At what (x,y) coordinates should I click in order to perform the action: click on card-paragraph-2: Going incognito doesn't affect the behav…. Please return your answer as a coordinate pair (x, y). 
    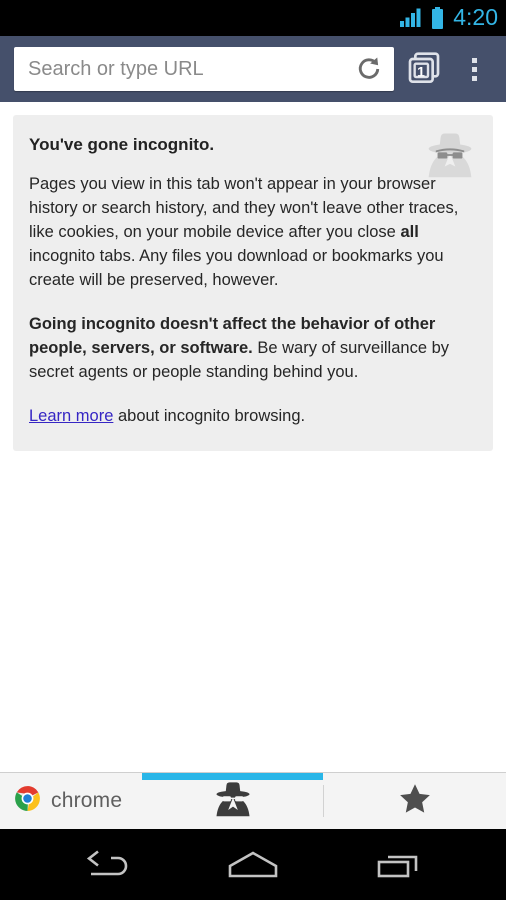
    Looking at the image, I should click on (250, 349).